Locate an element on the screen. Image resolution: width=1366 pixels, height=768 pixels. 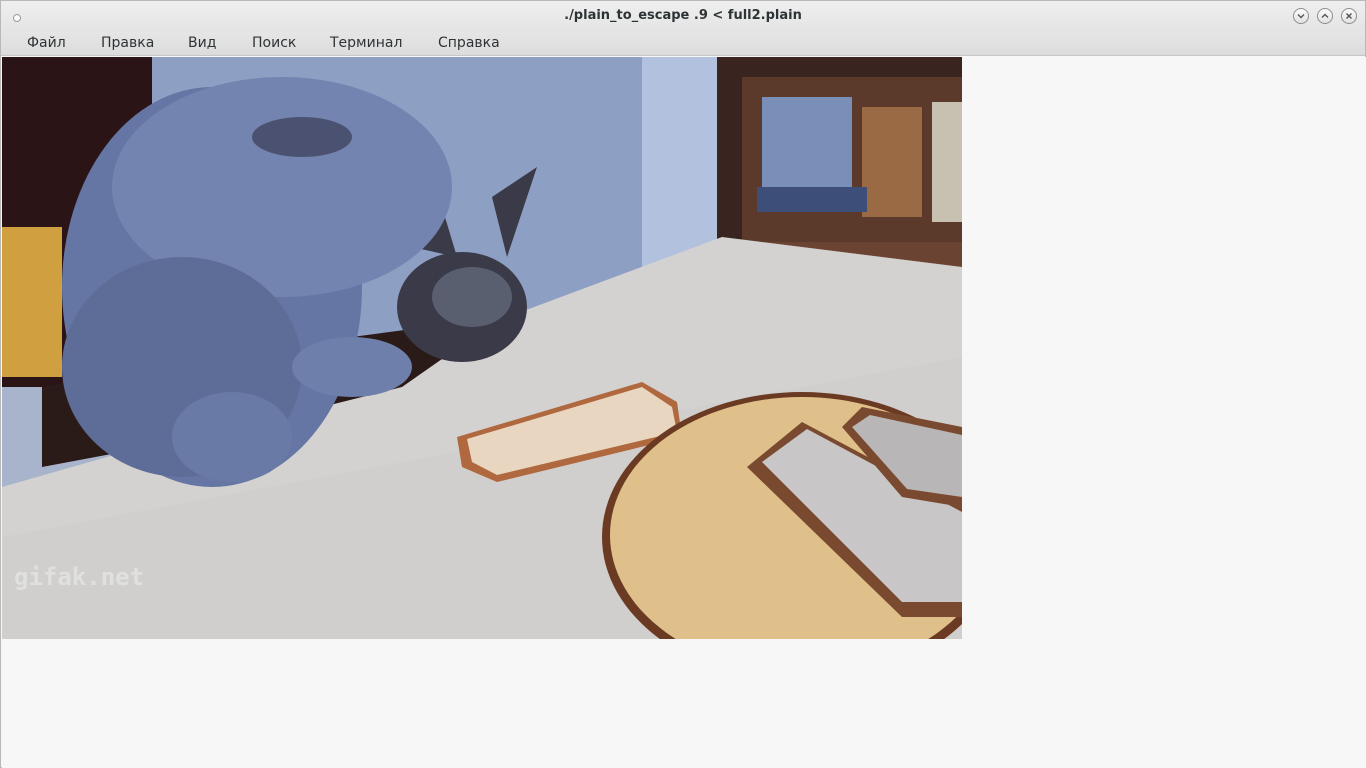
chevron-up-icon is located at coordinates (1325, 15).